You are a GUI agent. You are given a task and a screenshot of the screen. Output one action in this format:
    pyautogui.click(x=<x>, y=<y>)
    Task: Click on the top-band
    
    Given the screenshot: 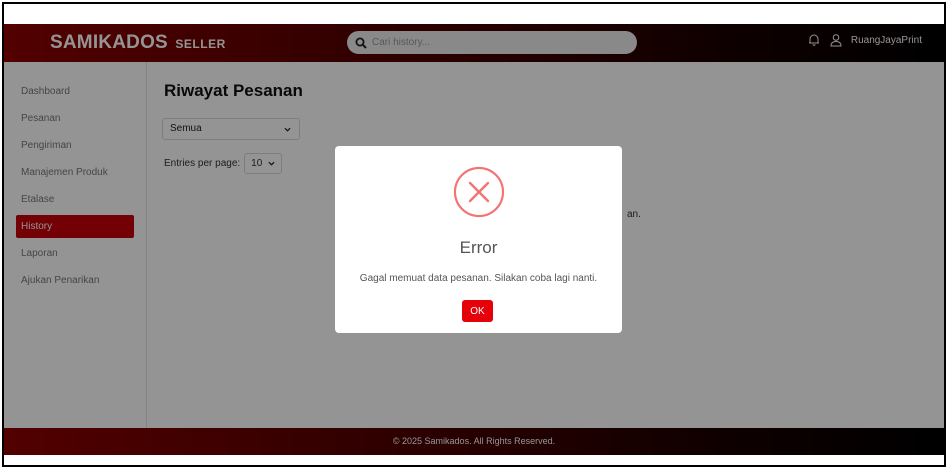 What is the action you would take?
    pyautogui.click(x=474, y=14)
    